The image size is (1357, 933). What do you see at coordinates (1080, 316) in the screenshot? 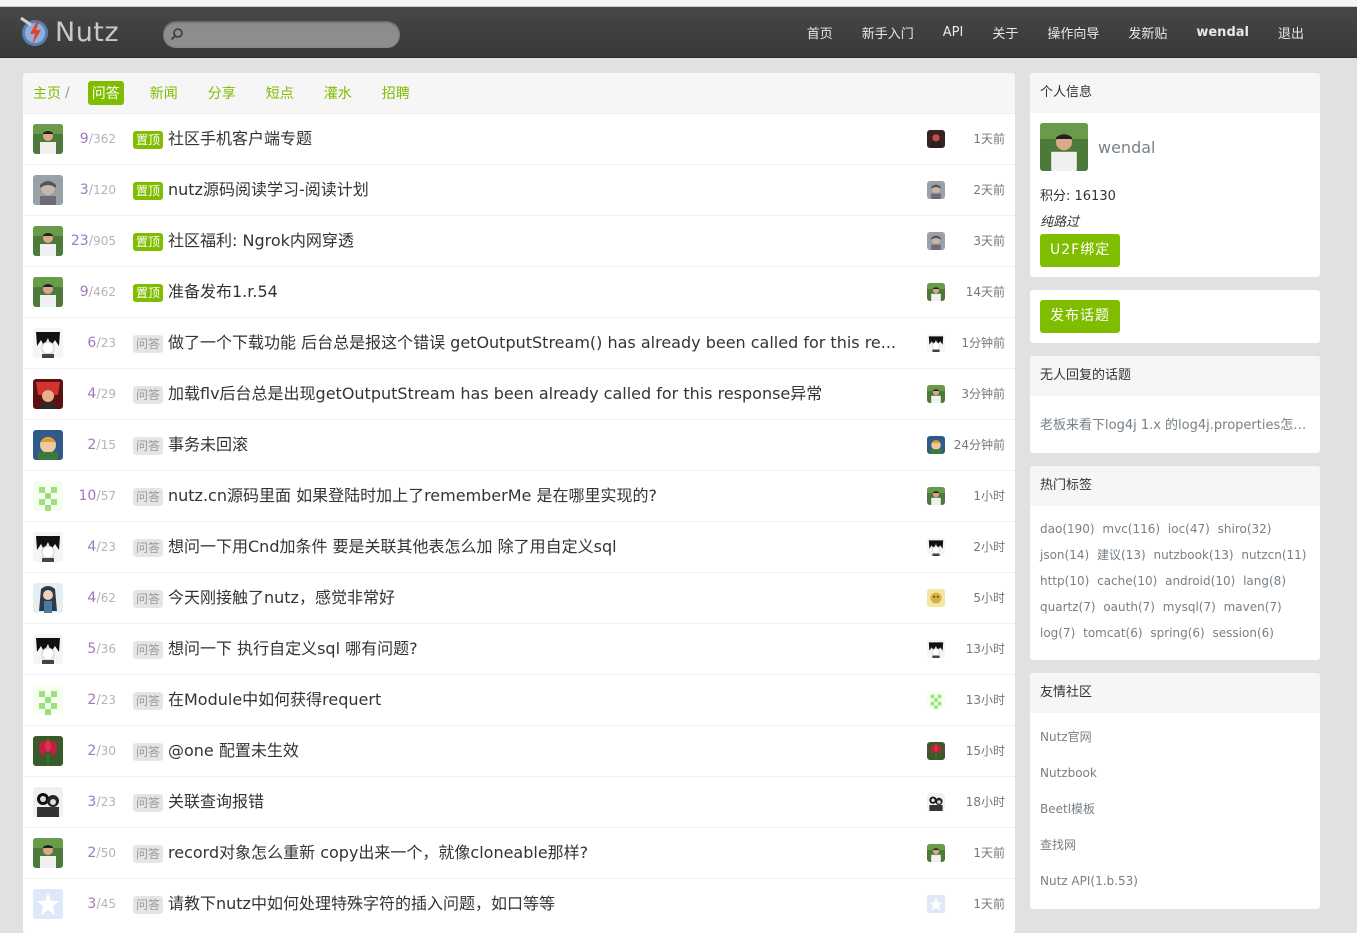
I see `post-topic-button: 发布话题` at bounding box center [1080, 316].